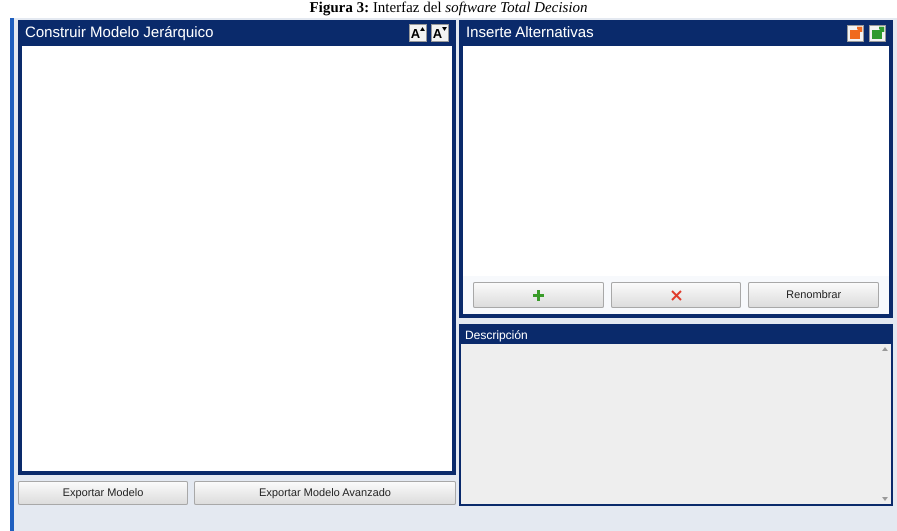  What do you see at coordinates (103, 493) in the screenshot?
I see `export-button: Exportar Modelo` at bounding box center [103, 493].